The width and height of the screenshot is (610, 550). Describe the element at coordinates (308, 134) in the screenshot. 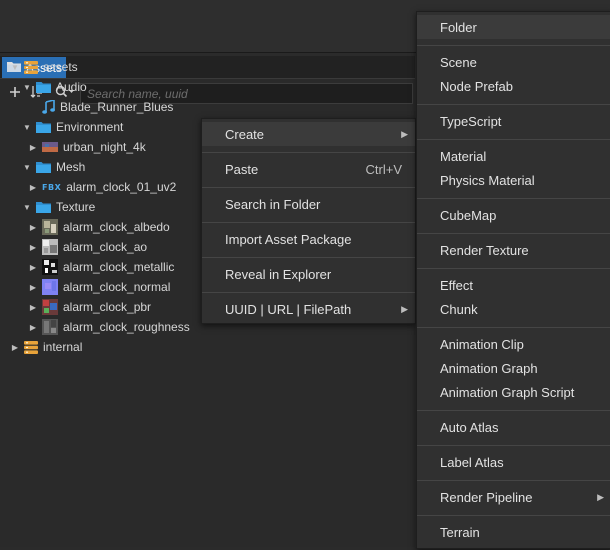

I see `context-menu-item-create: Create ▶` at that location.